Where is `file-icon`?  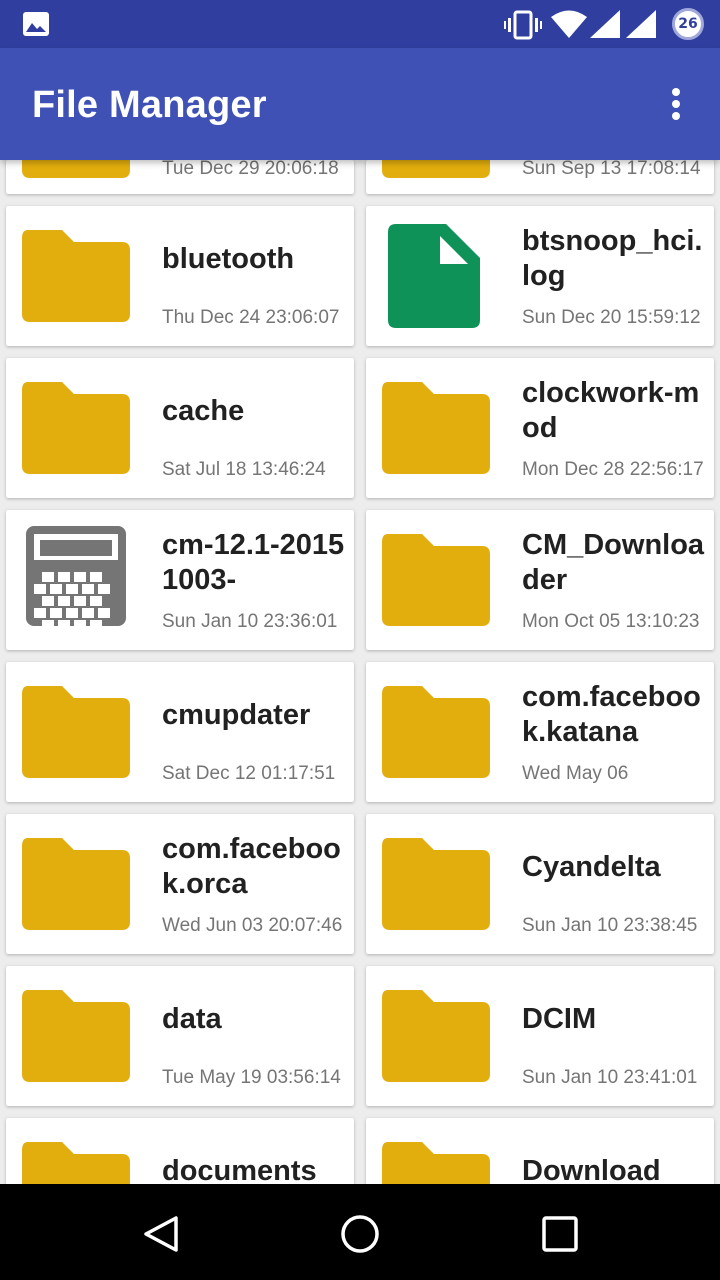
file-icon is located at coordinates (436, 276).